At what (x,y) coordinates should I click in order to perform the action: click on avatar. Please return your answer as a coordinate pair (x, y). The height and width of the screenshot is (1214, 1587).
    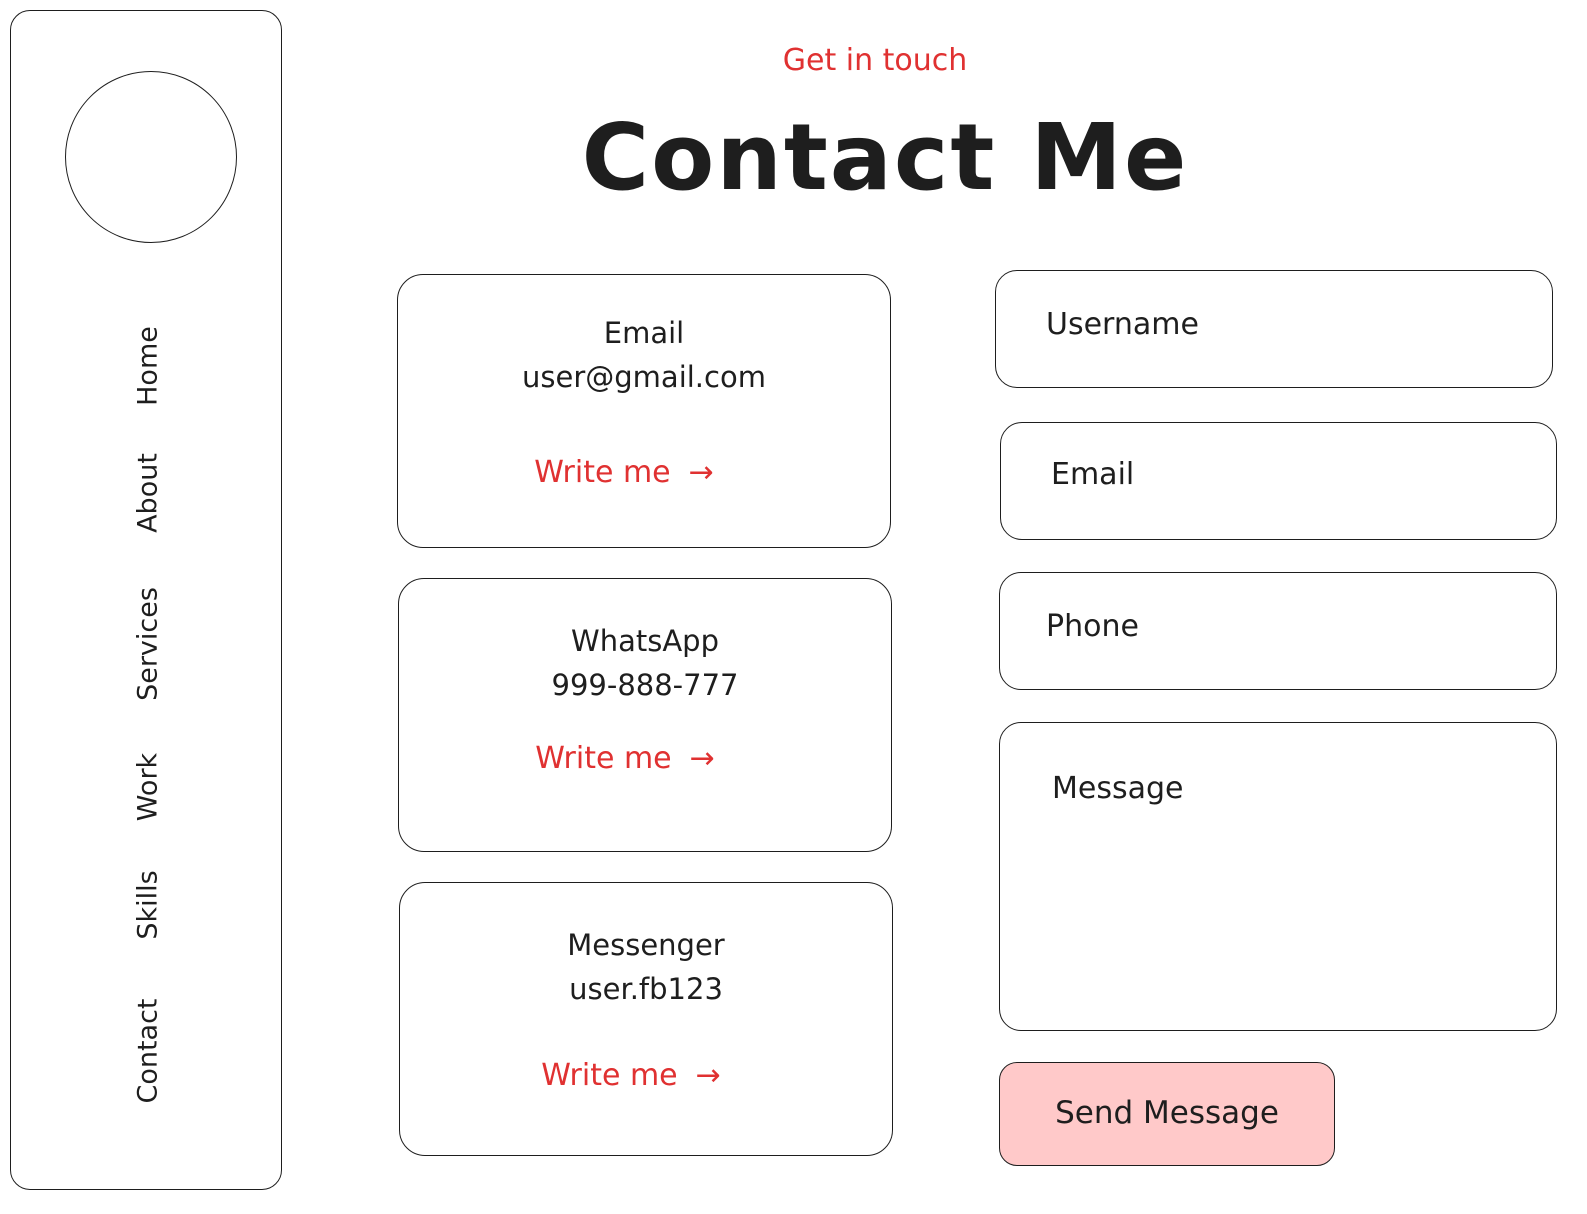
    Looking at the image, I should click on (151, 157).